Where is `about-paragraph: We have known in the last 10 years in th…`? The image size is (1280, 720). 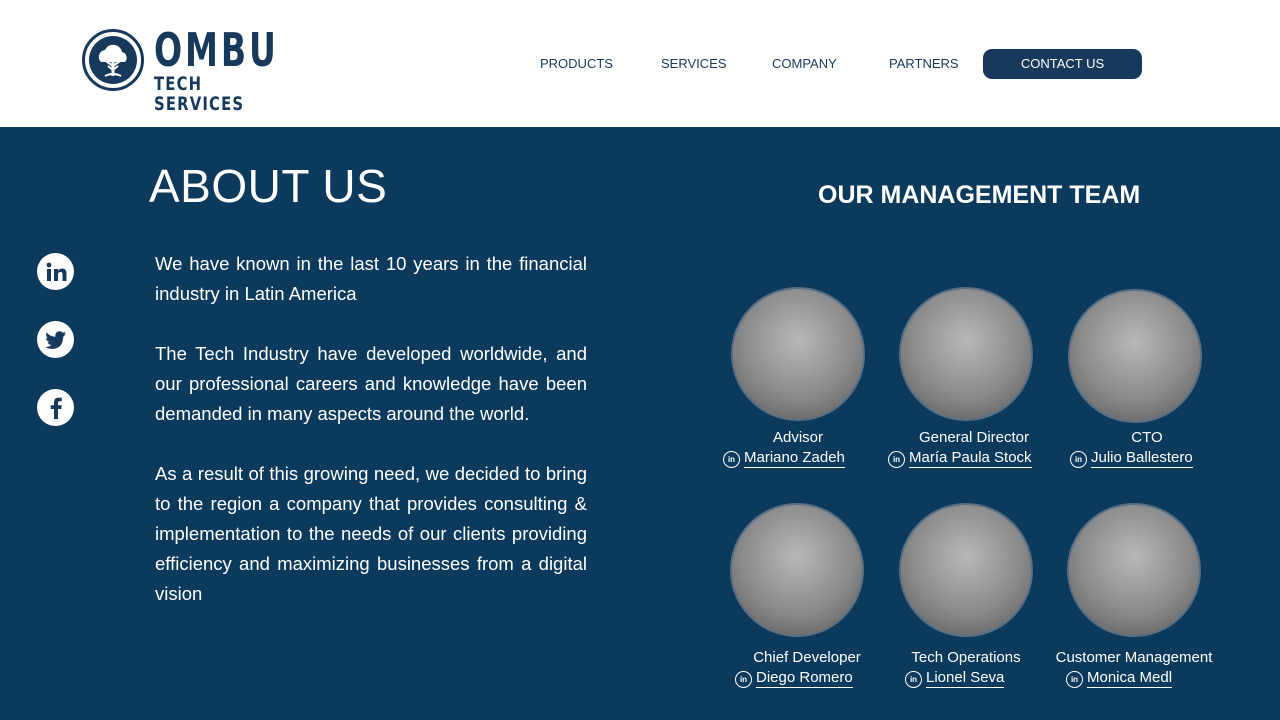
about-paragraph: We have known in the last 10 years in th… is located at coordinates (371, 278).